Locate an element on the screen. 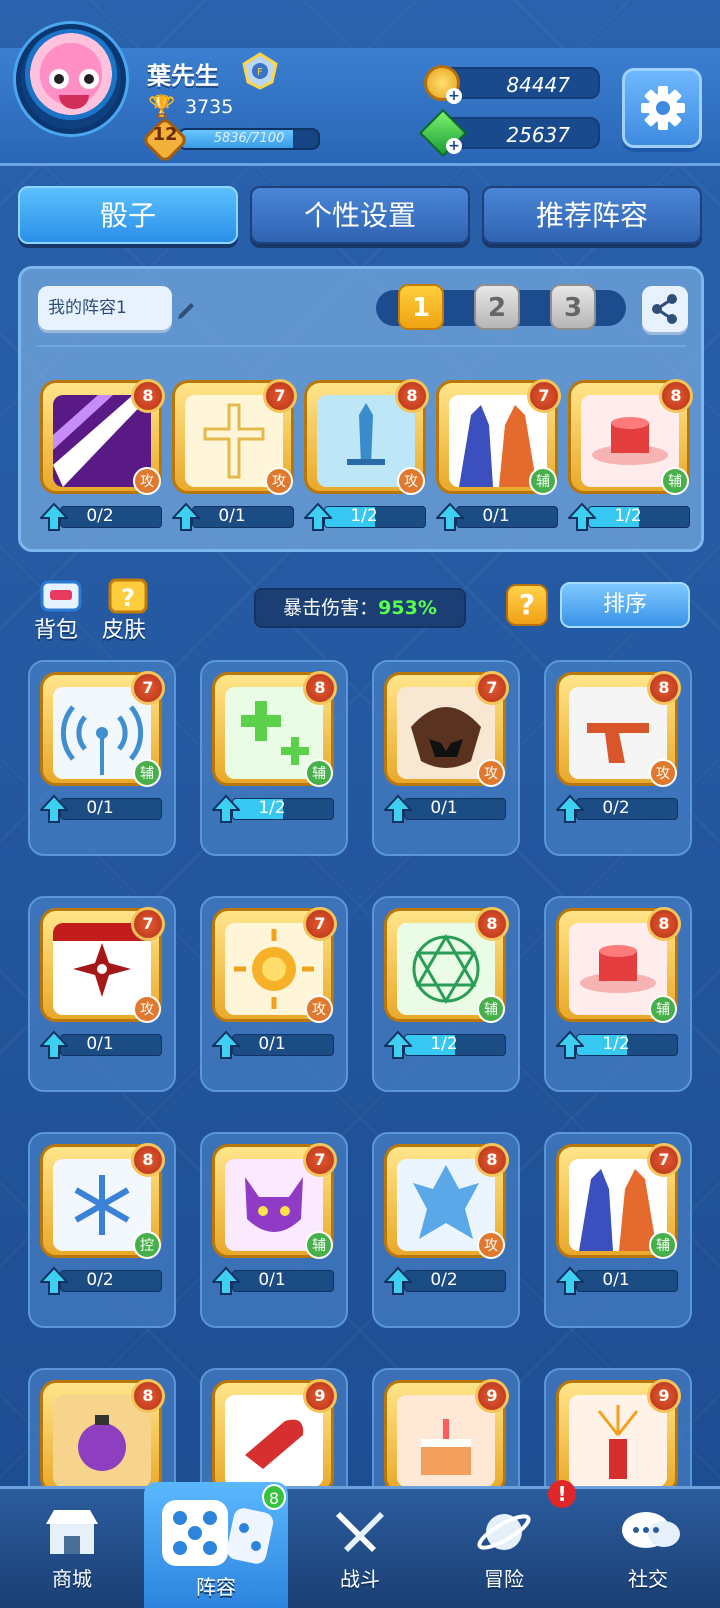 This screenshot has width=720, height=1608. player-level: 12 is located at coordinates (165, 134).